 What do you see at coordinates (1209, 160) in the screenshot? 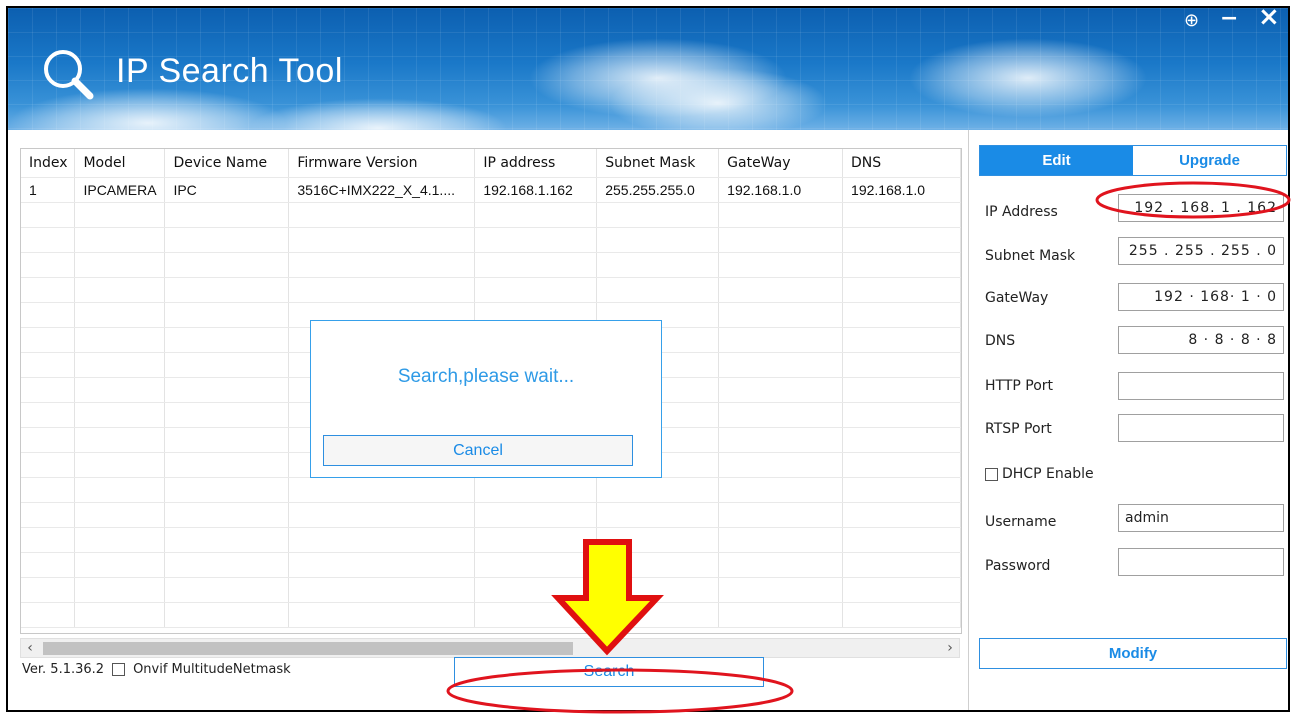
I see `tab-upgrade: Upgrade` at bounding box center [1209, 160].